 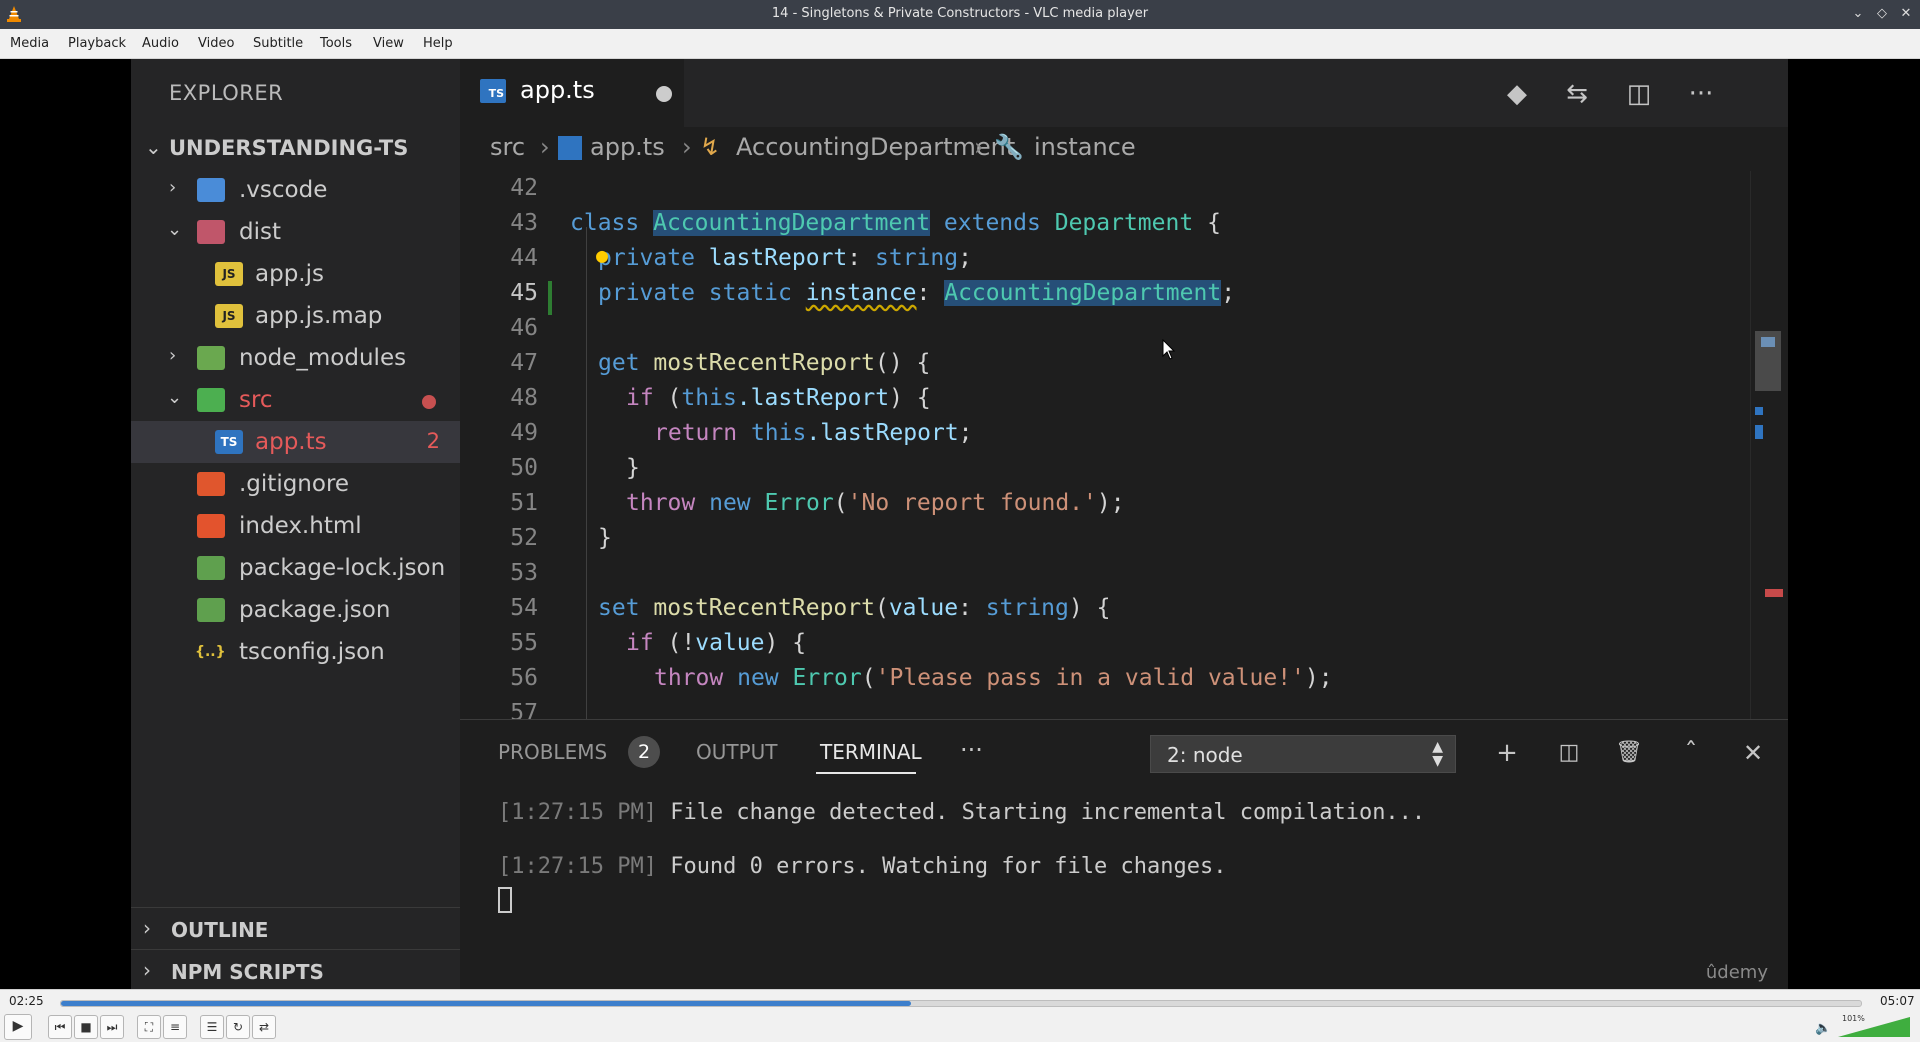 What do you see at coordinates (1639, 94) in the screenshot?
I see `split-editor-icon: ◫` at bounding box center [1639, 94].